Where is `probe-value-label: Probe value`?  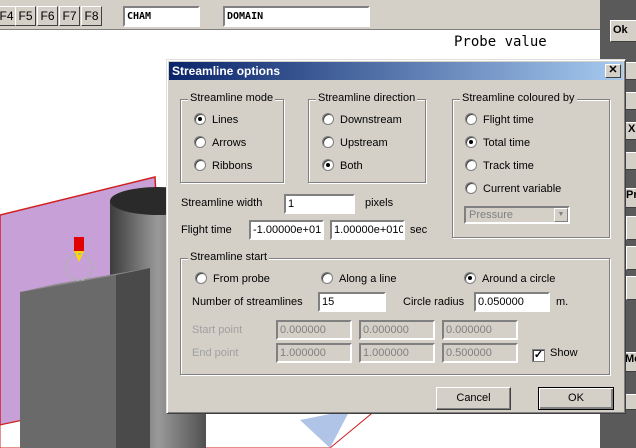
probe-value-label: Probe value is located at coordinates (500, 42).